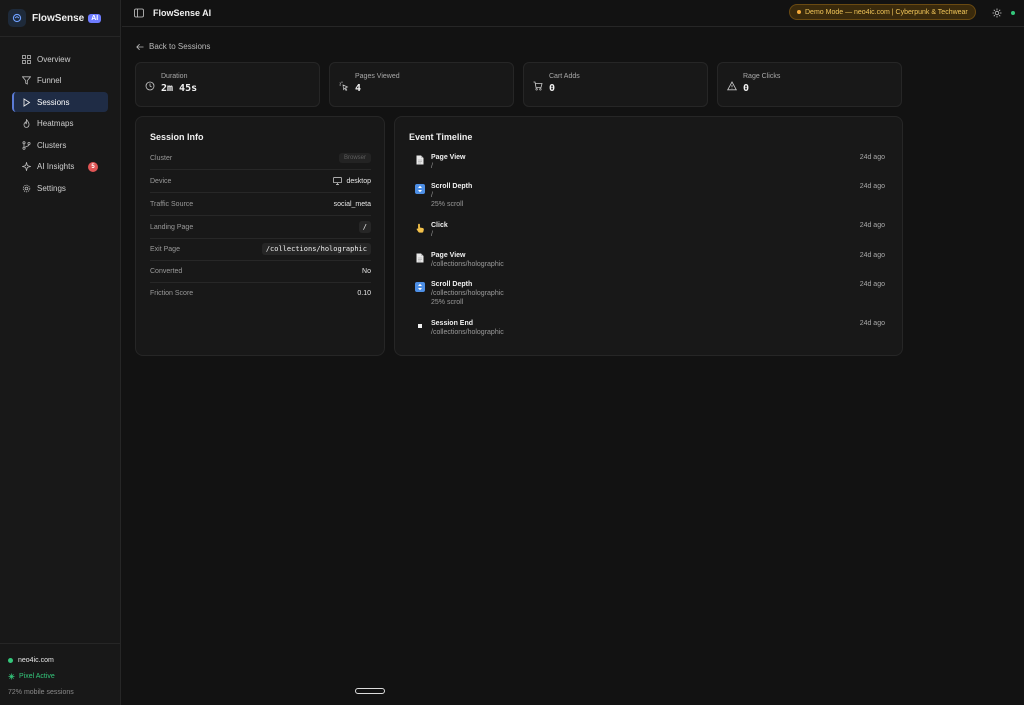  What do you see at coordinates (26, 167) in the screenshot?
I see `sparkle-icon` at bounding box center [26, 167].